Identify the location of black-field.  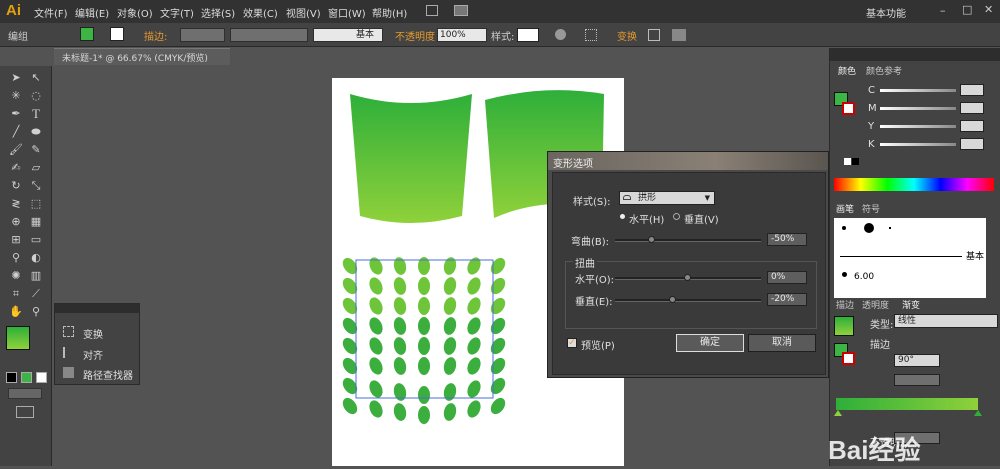
(972, 144).